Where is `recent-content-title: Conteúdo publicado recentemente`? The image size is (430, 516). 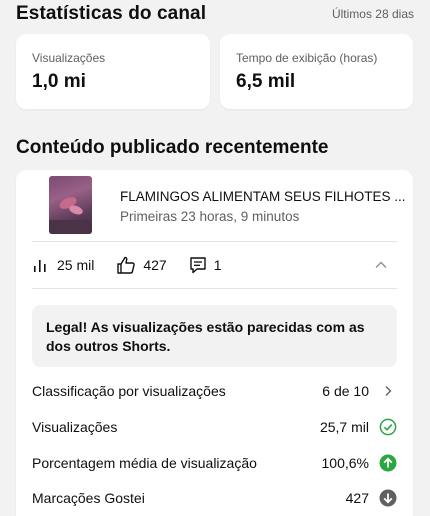 recent-content-title: Conteúdo publicado recentemente is located at coordinates (172, 147).